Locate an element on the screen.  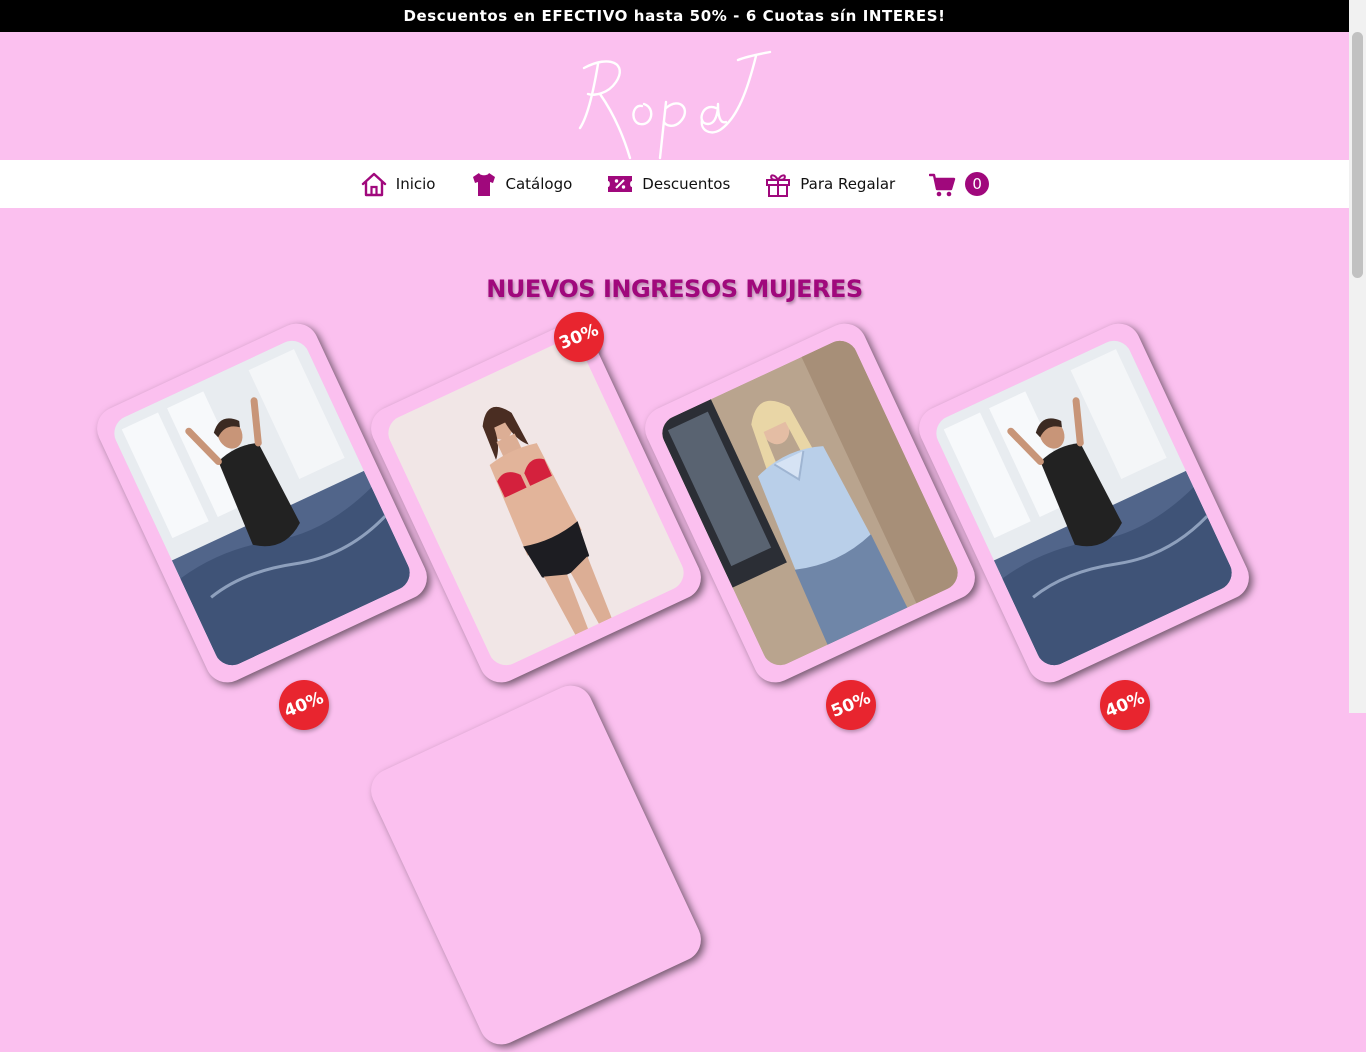
vertical-scrollbar is located at coordinates (1357, 356).